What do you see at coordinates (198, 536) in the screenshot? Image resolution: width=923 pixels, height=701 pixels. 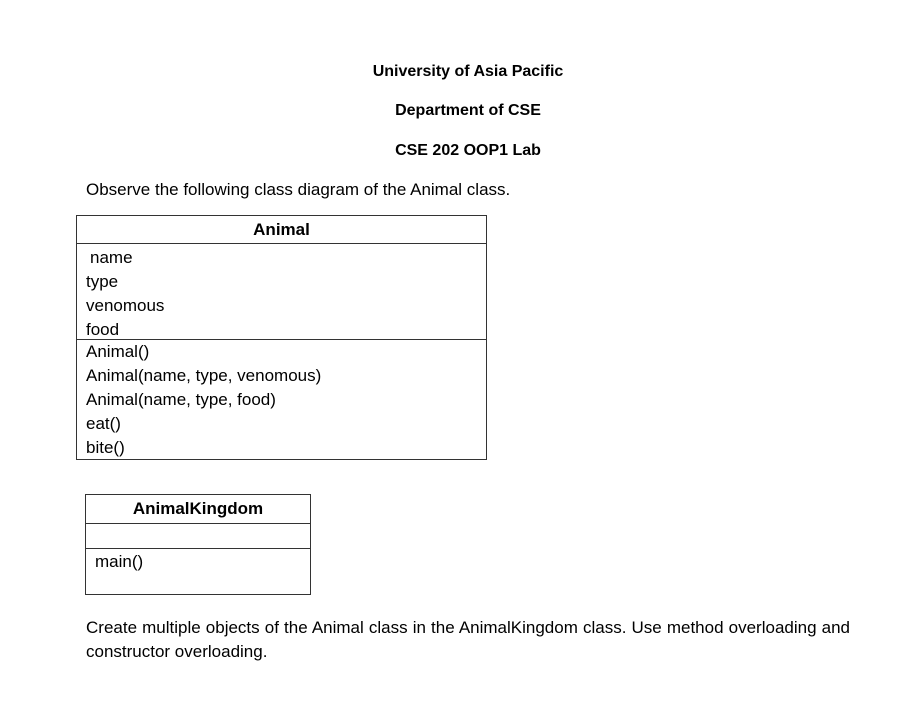 I see `animalkingdom-attributes` at bounding box center [198, 536].